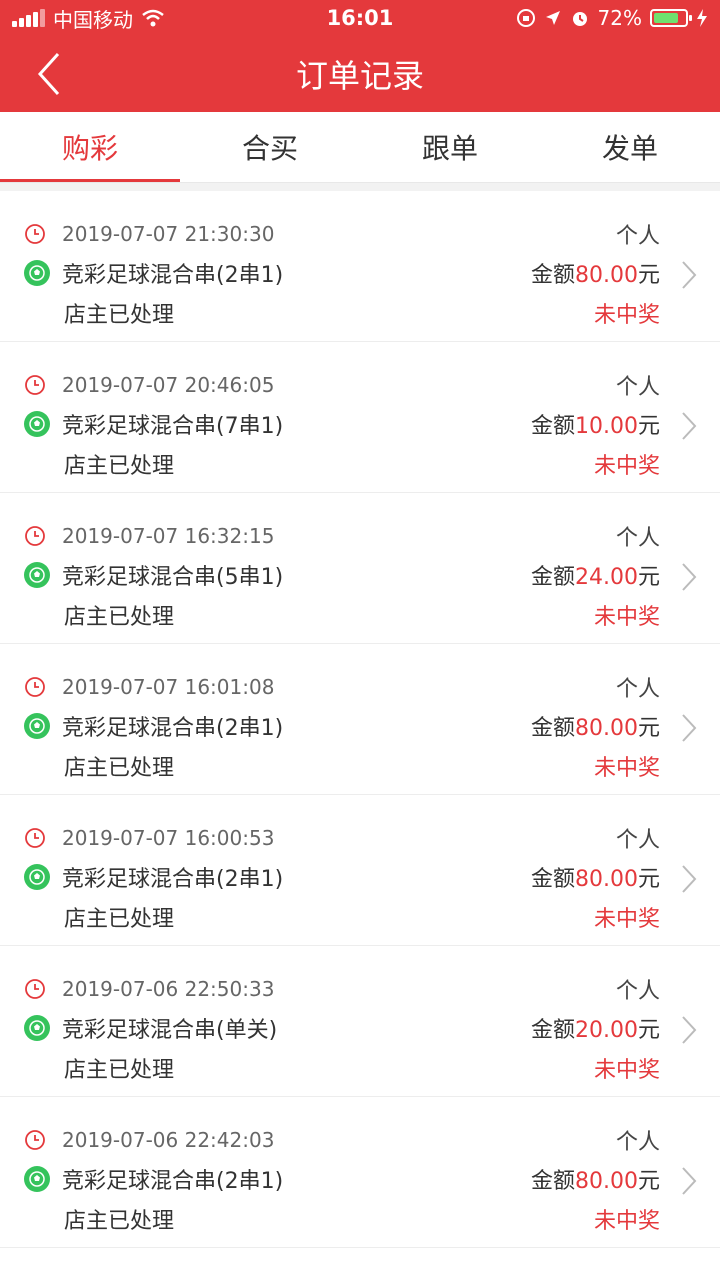 The image size is (720, 1280). I want to click on order-main-row: 竞彩足球混合串(单关) 金额20.00元, so click(342, 1028).